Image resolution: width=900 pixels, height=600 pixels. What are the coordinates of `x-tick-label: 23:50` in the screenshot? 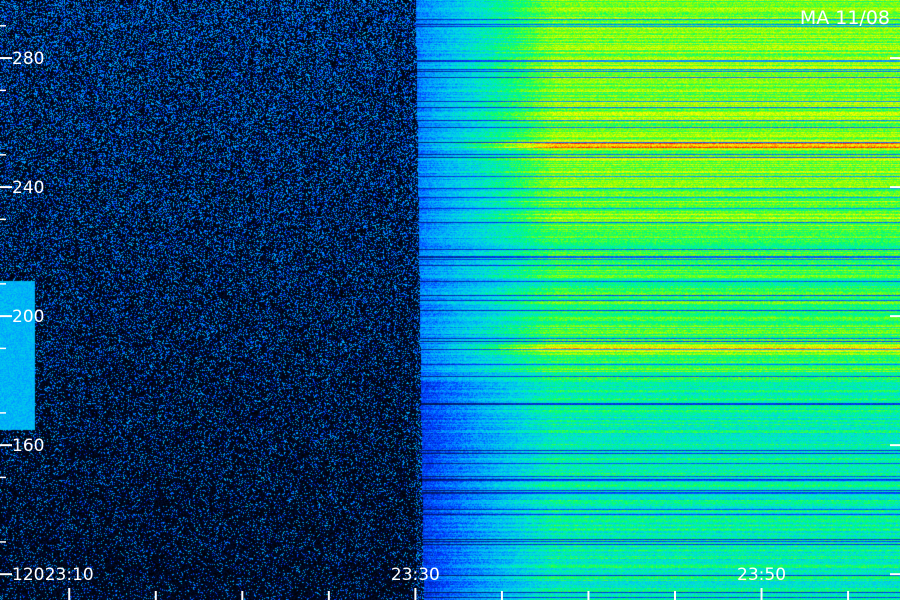 It's located at (761, 575).